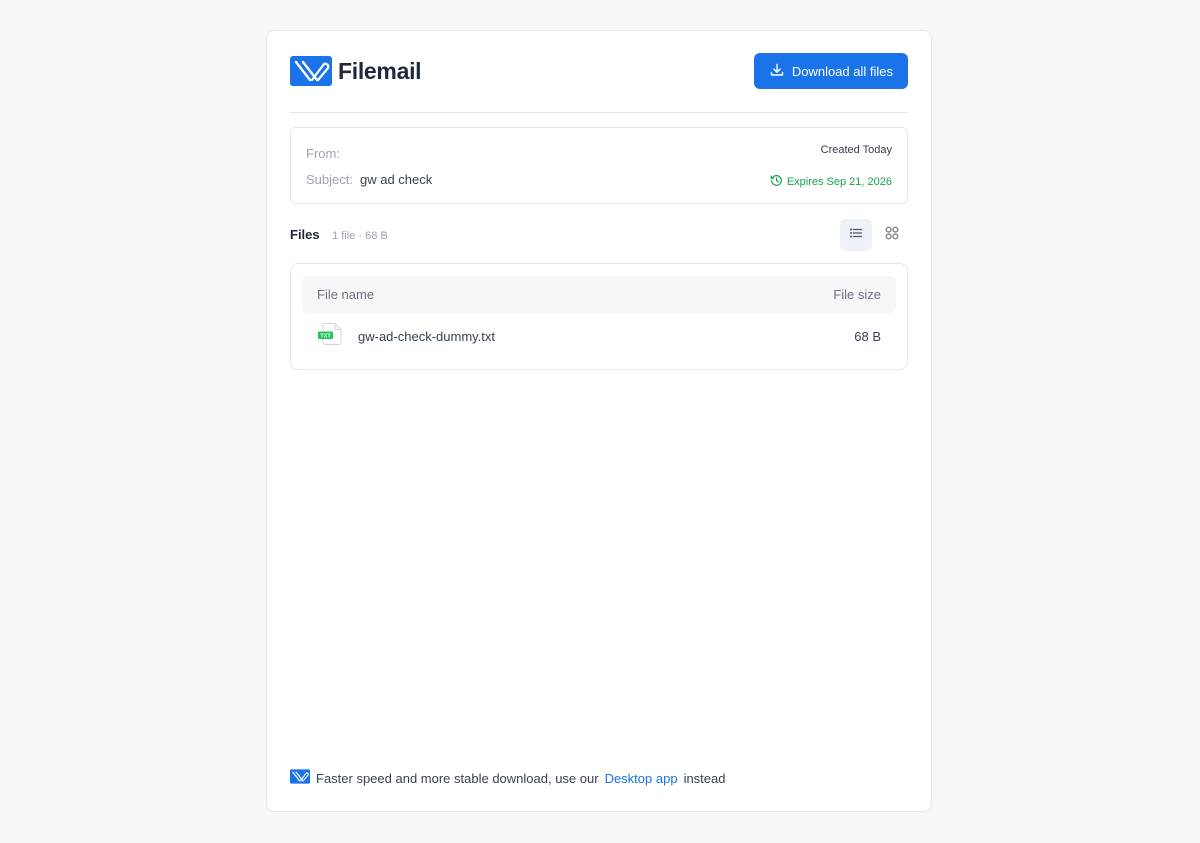 Image resolution: width=1200 pixels, height=843 pixels. I want to click on file-name: gw-ad-check-dummy.txt, so click(427, 336).